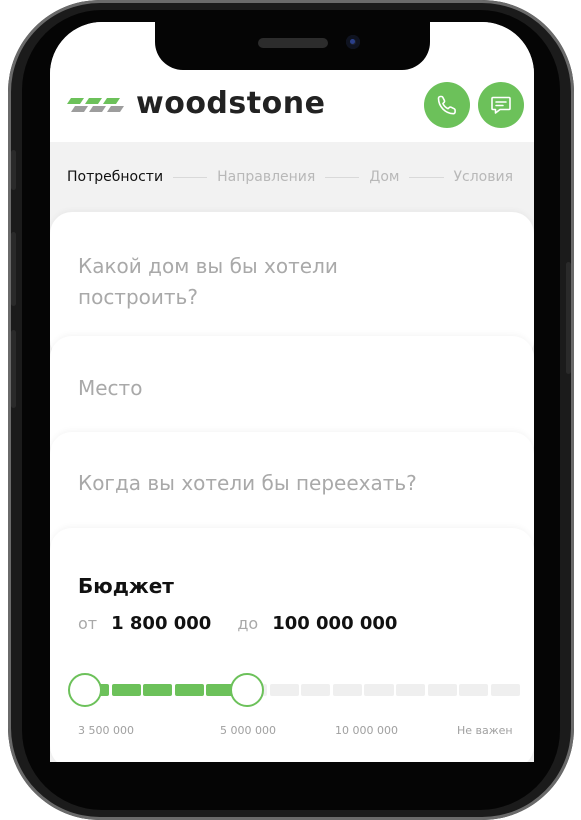 This screenshot has height=820, width=581. Describe the element at coordinates (293, 43) in the screenshot. I see `speaker-grille` at that location.